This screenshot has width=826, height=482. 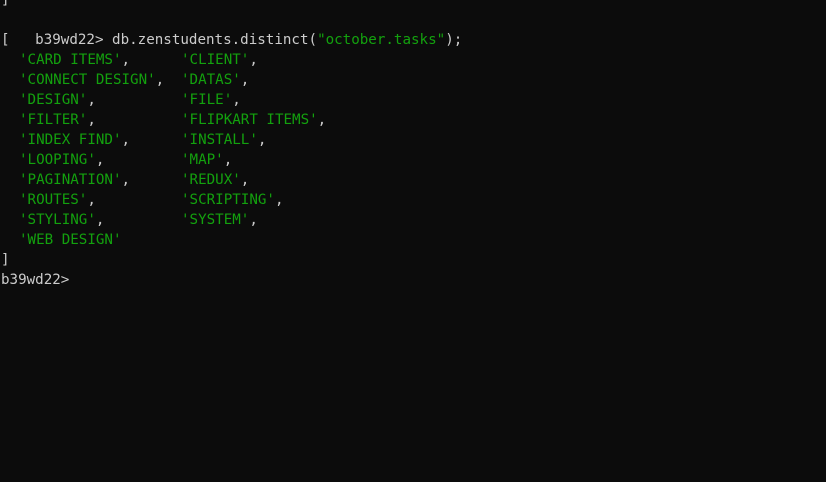 I want to click on result-item: 'CONNECT DESIGN',, so click(x=91, y=80).